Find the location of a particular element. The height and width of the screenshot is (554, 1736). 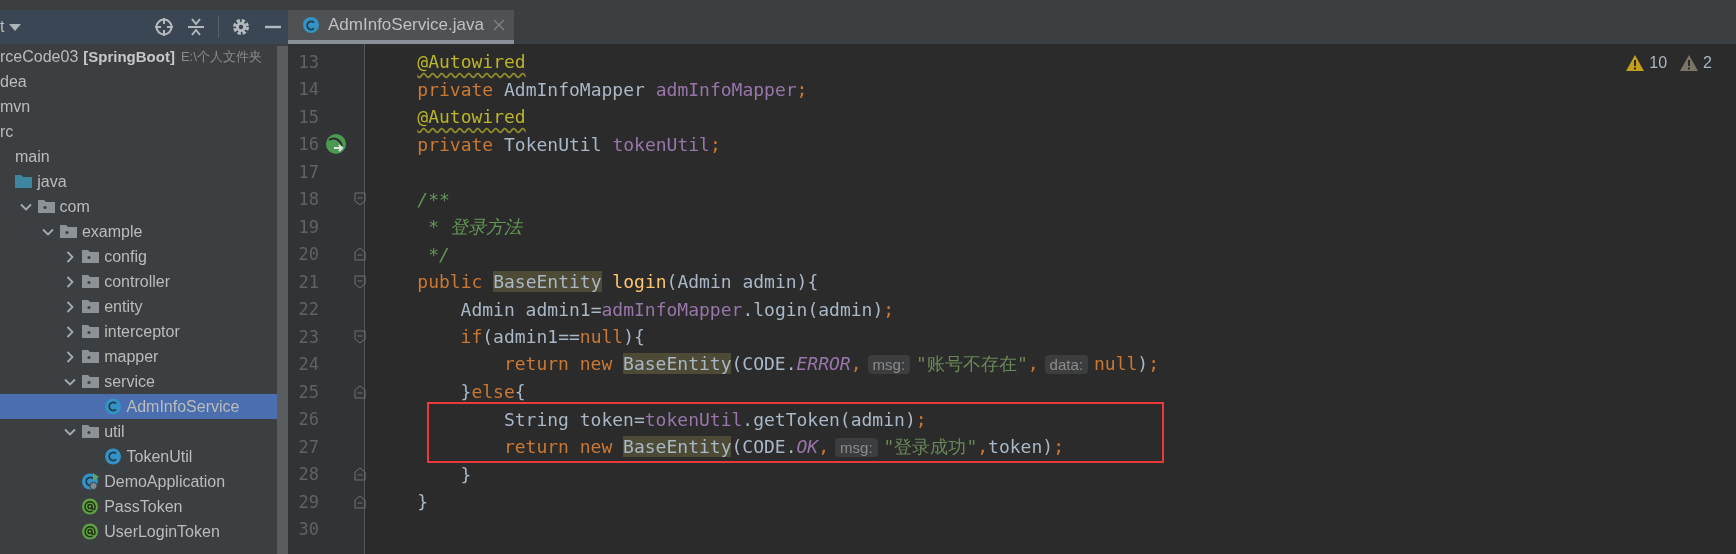

settings-icon is located at coordinates (241, 27).